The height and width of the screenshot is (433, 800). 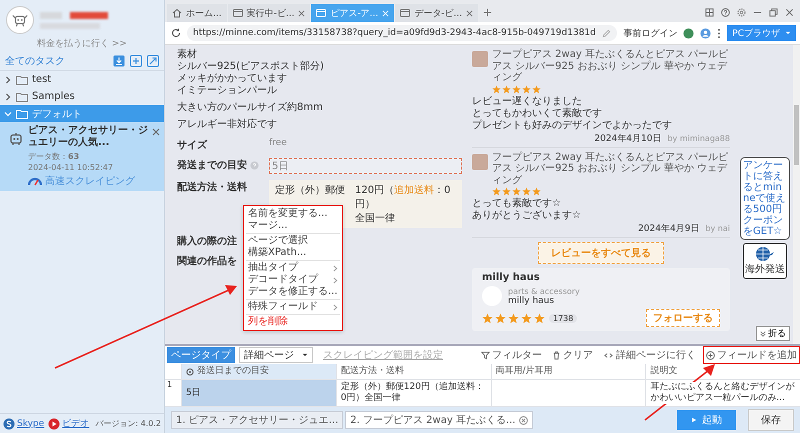 I want to click on description-text: シルバー925(ピアスポスト部分), so click(x=251, y=67).